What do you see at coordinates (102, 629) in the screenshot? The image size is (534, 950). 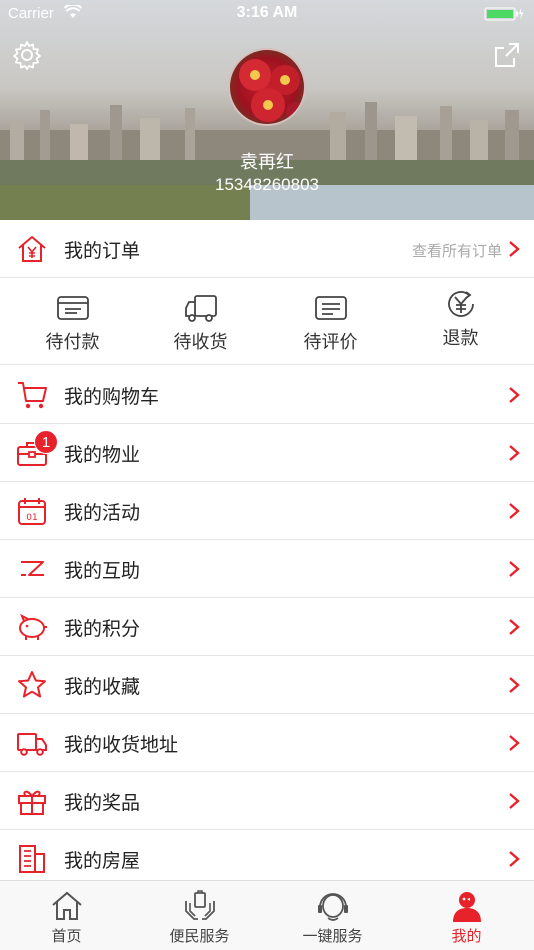 I see `menu-item-label: 我的积分` at bounding box center [102, 629].